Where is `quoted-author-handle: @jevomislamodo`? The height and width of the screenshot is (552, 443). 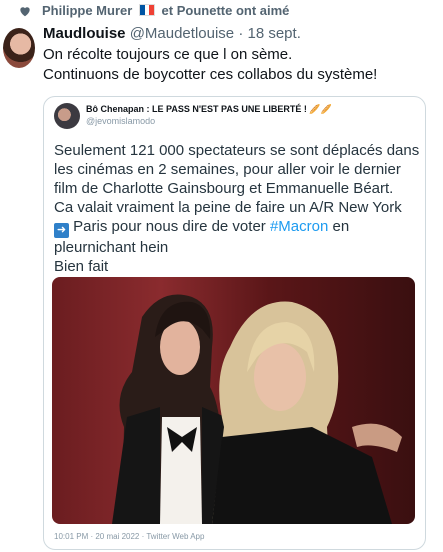 quoted-author-handle: @jevomislamodo is located at coordinates (121, 121).